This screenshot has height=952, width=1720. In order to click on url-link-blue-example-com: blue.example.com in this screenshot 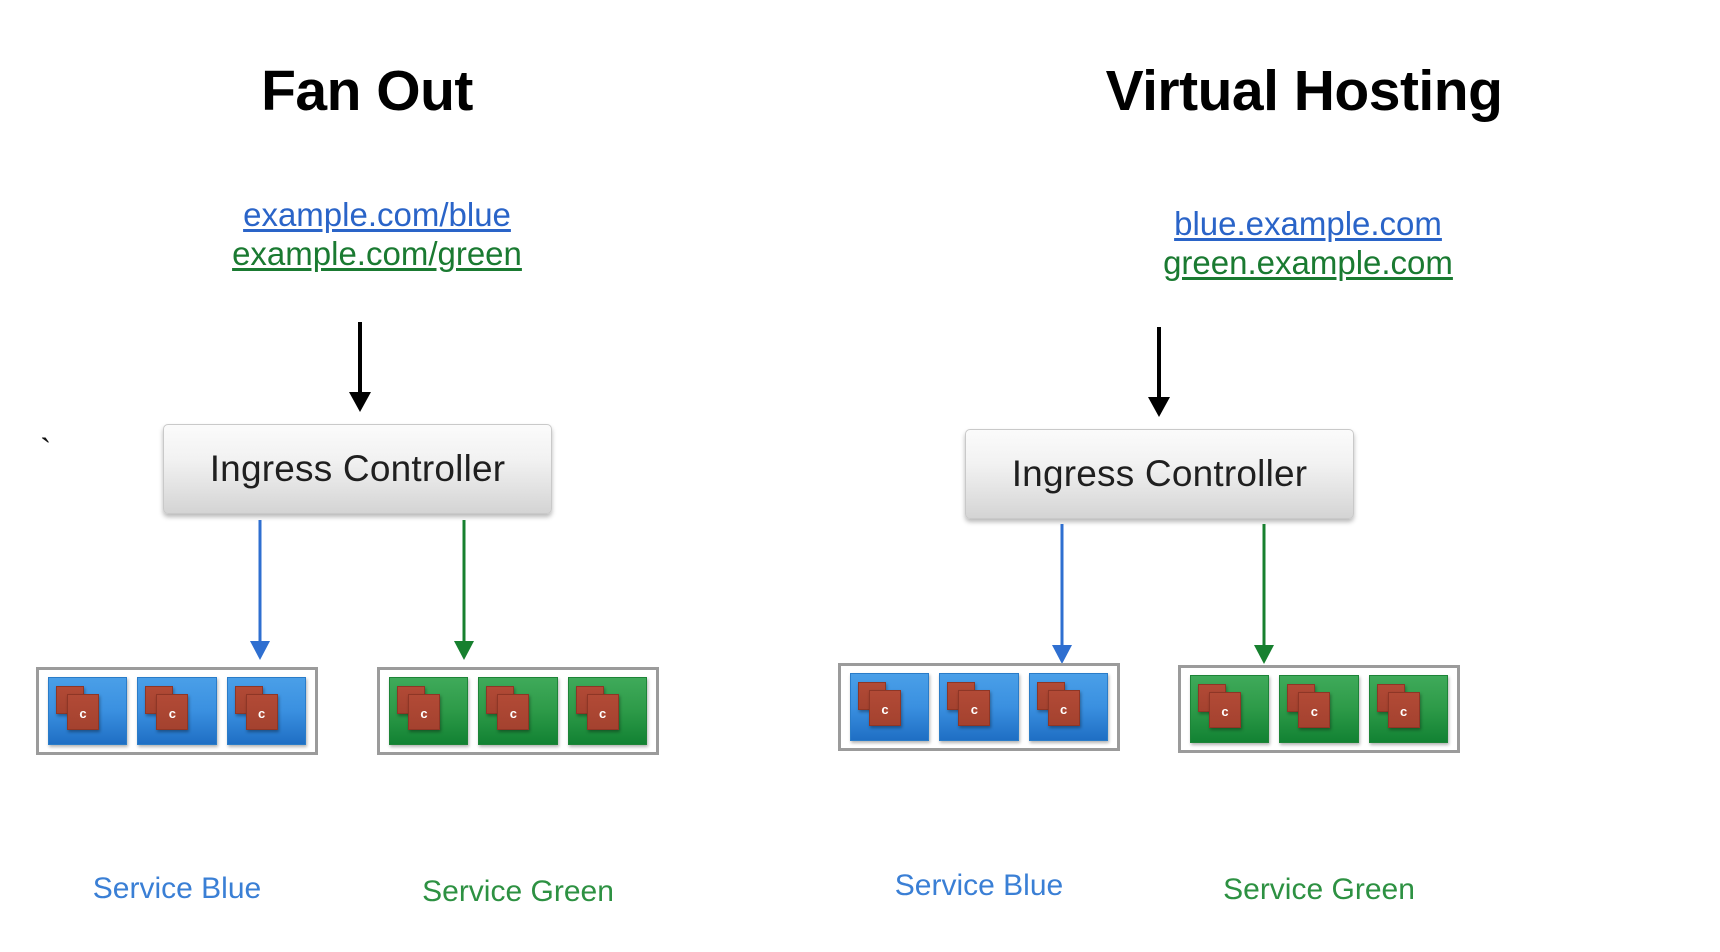, I will do `click(1299, 224)`.